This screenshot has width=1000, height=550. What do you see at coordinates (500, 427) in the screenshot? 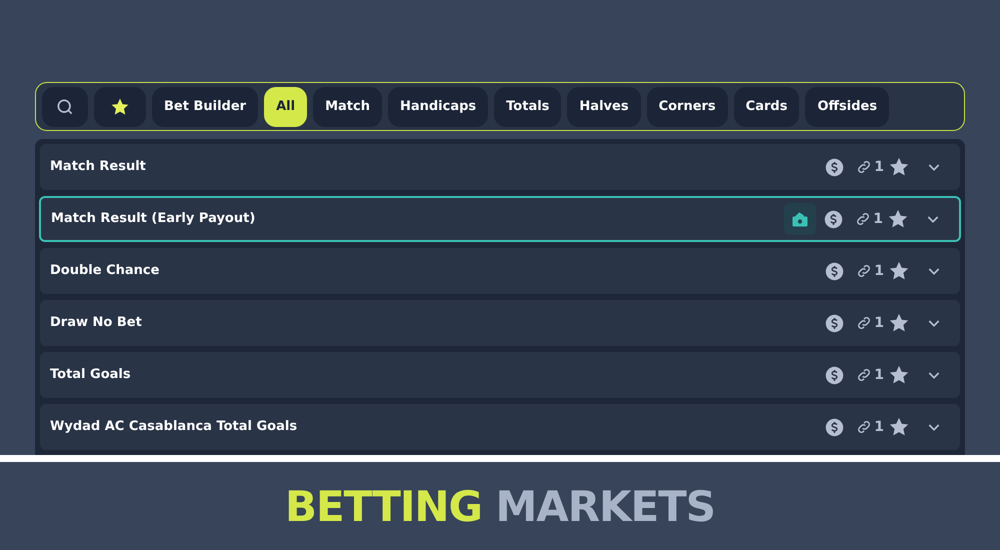
I see `market-row: Wydad AC Casablanca Total Goals 1` at bounding box center [500, 427].